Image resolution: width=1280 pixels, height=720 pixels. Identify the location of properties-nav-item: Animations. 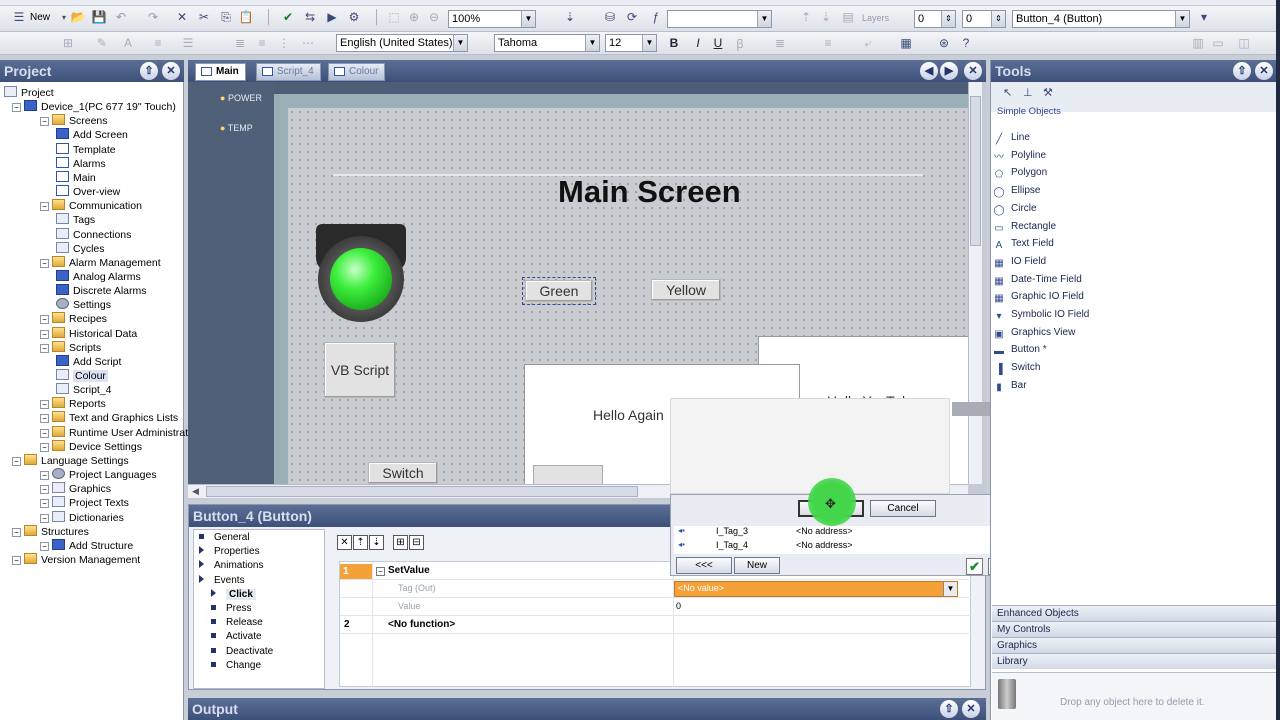
(231, 565).